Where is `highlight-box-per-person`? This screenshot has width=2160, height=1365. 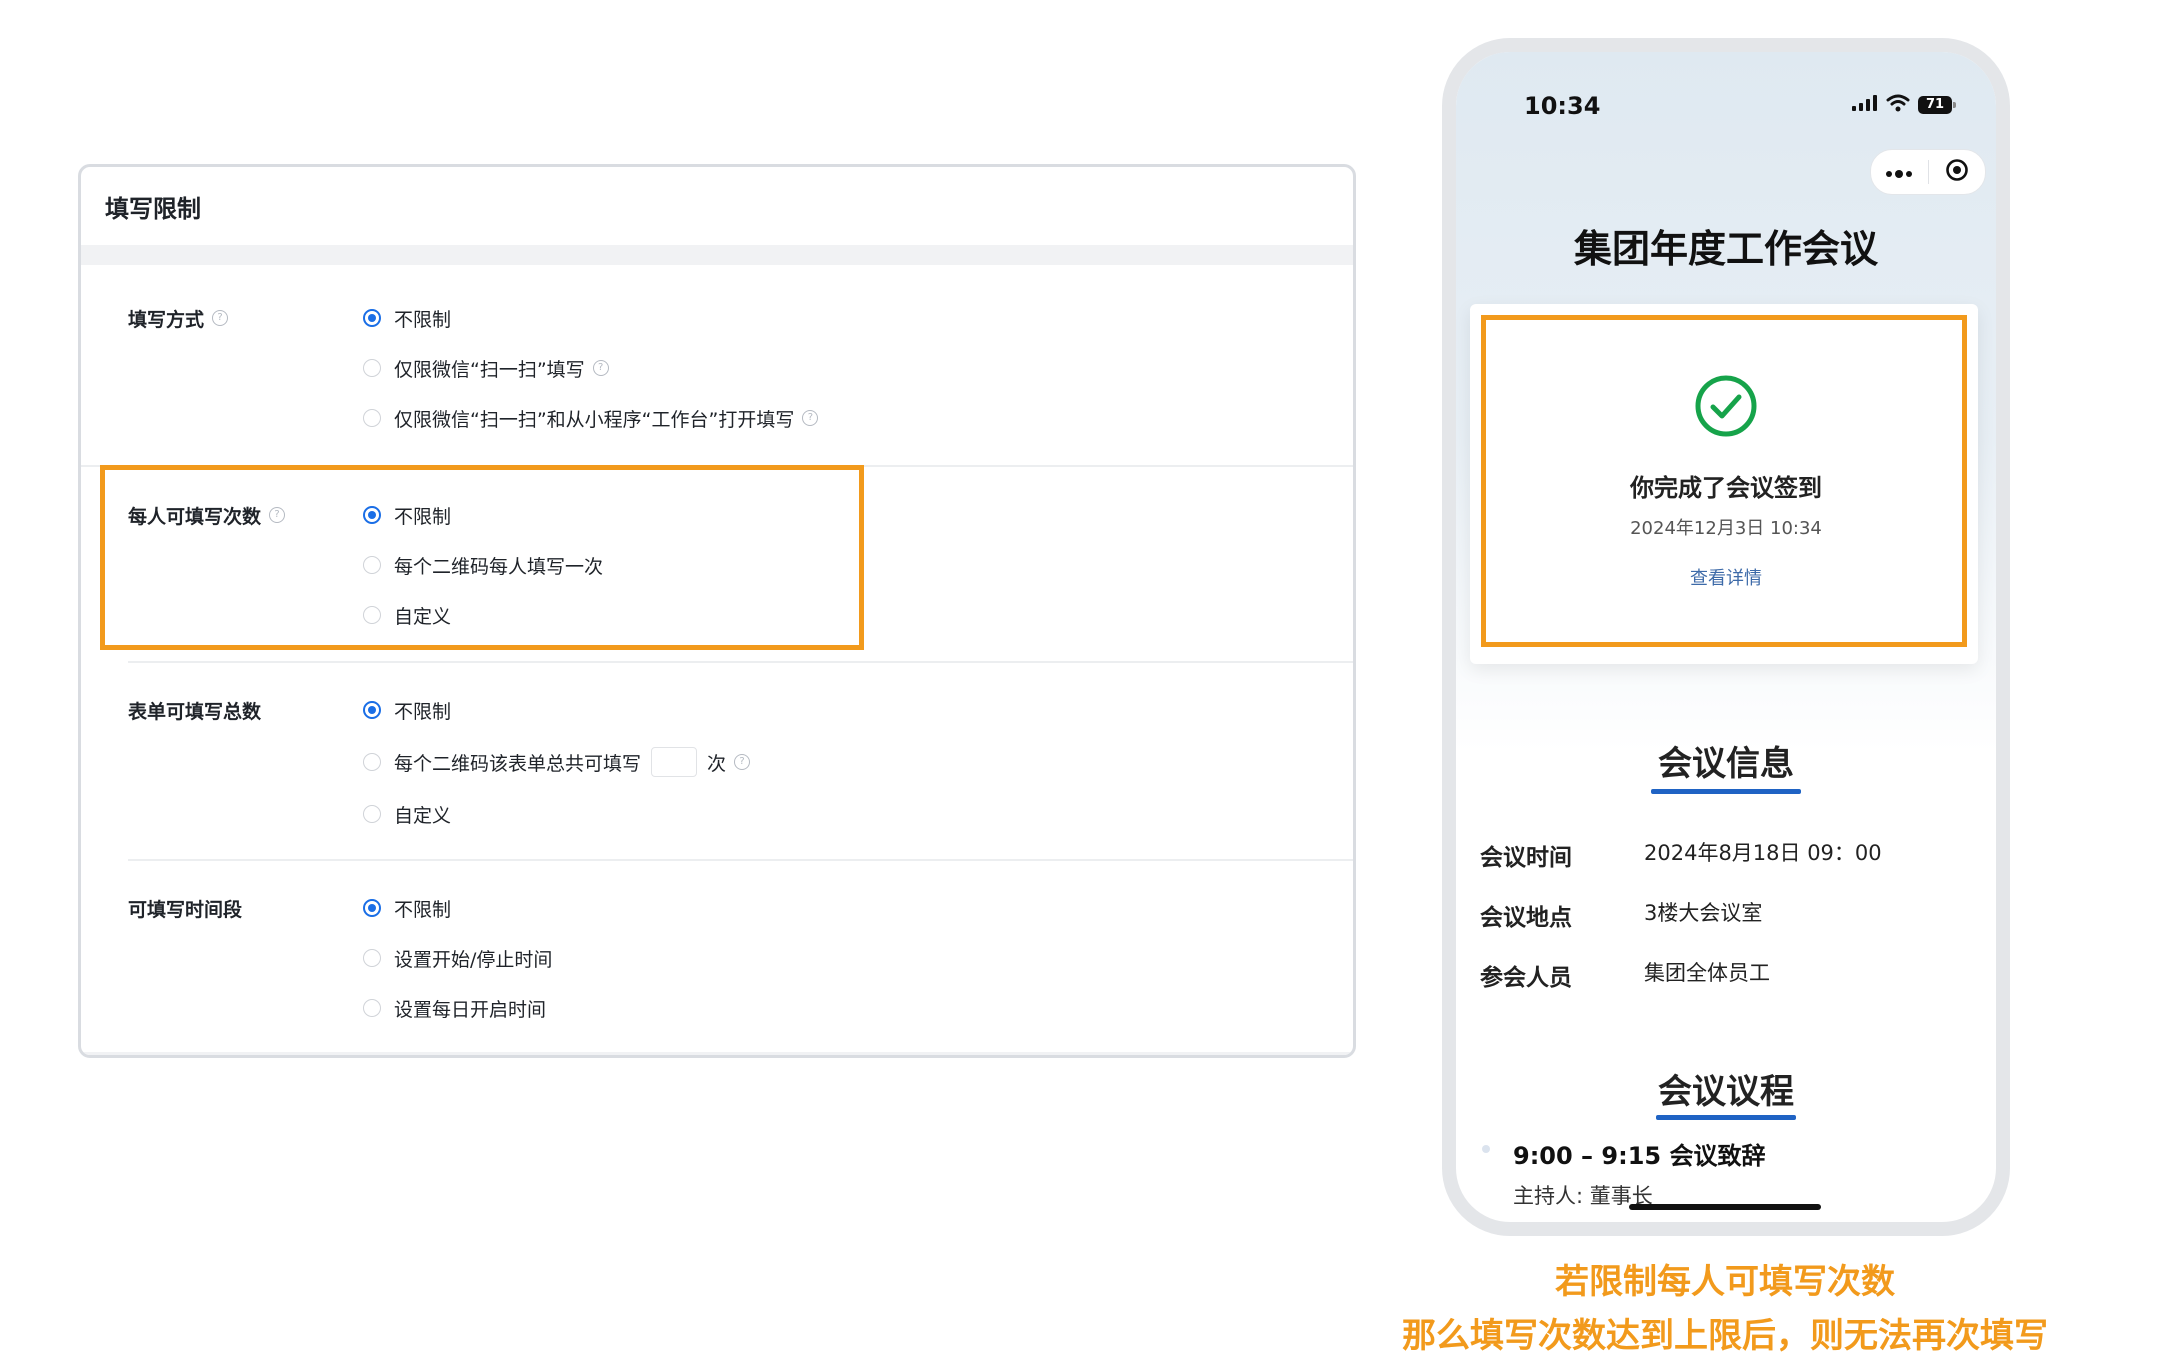
highlight-box-per-person is located at coordinates (482, 557).